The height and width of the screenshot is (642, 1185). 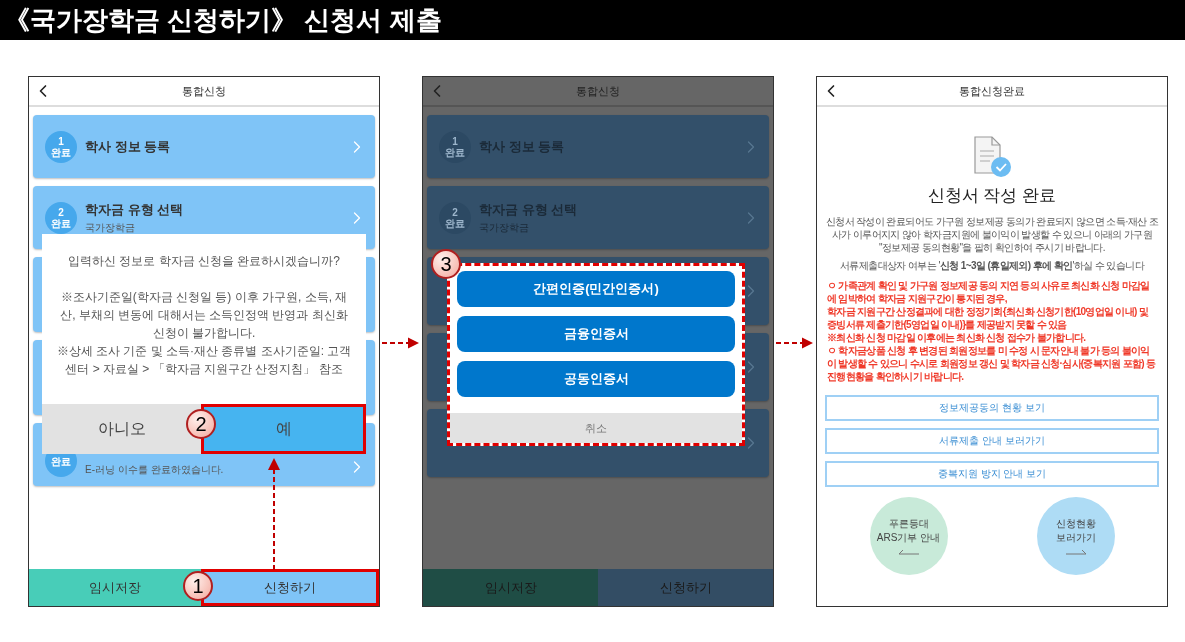 What do you see at coordinates (128, 146) in the screenshot?
I see `step-title: 학사 정보 등록` at bounding box center [128, 146].